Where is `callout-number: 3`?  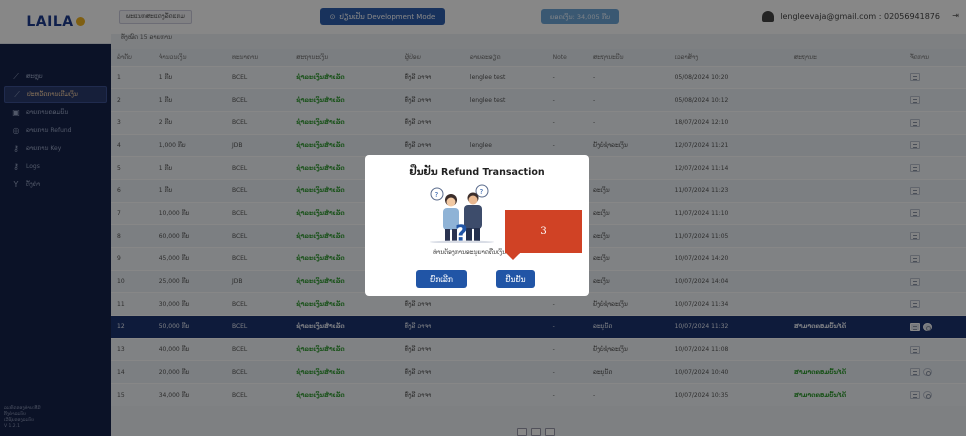
callout-number: 3 is located at coordinates (543, 231).